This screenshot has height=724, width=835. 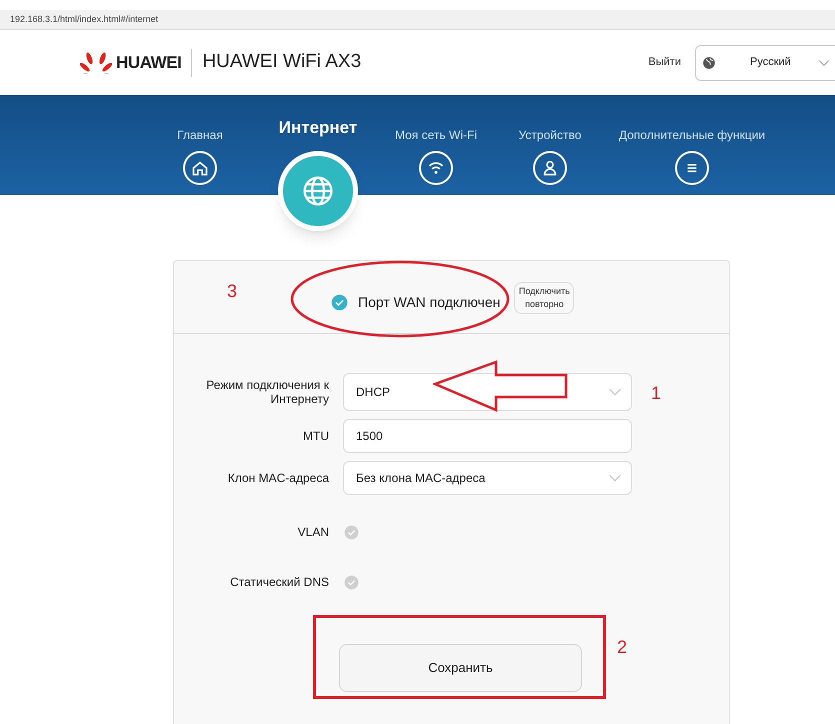 What do you see at coordinates (232, 291) in the screenshot?
I see `annotation-number: 3` at bounding box center [232, 291].